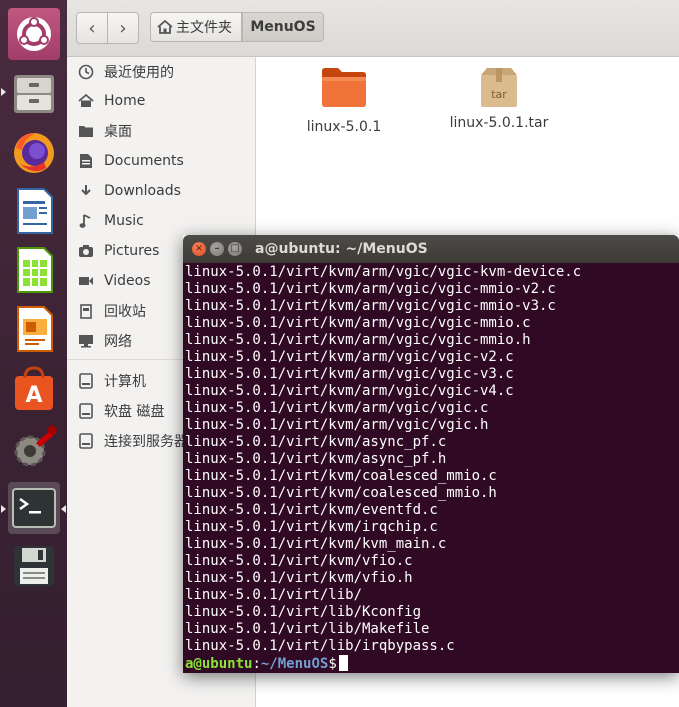 The image size is (679, 707). I want to click on back-button: ‹, so click(92, 28).